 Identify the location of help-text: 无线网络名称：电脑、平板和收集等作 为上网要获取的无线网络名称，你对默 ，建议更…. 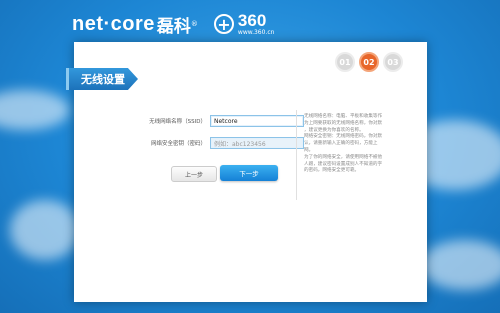
(354, 144).